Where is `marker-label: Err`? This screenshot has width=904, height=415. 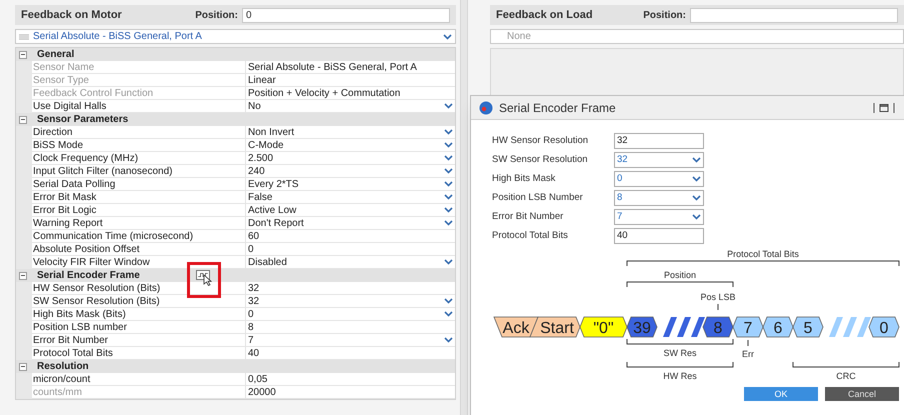
marker-label: Err is located at coordinates (748, 354).